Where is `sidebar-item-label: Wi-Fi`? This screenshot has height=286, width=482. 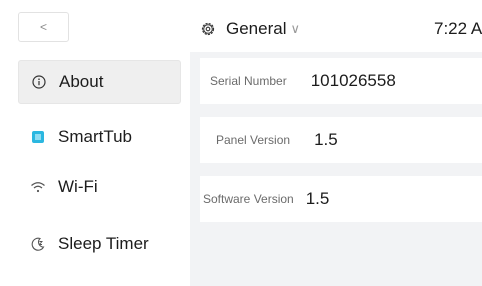 sidebar-item-label: Wi-Fi is located at coordinates (78, 186).